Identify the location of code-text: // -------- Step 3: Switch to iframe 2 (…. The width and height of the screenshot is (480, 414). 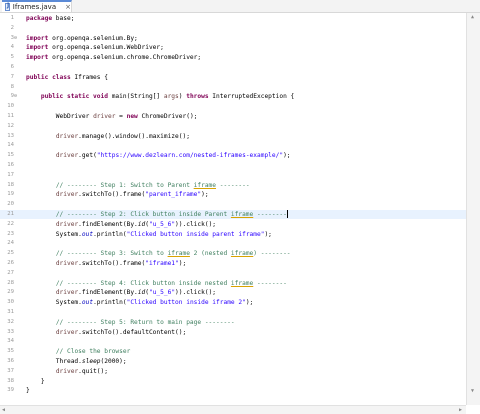
(173, 254).